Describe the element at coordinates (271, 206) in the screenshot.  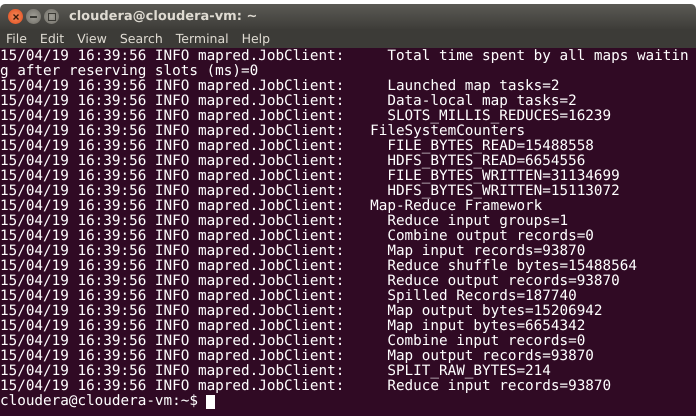
I see `terminal-line: 15/04/19 16:39:56 INFO mapred.JobClient: Map-Reduce Framework` at that location.